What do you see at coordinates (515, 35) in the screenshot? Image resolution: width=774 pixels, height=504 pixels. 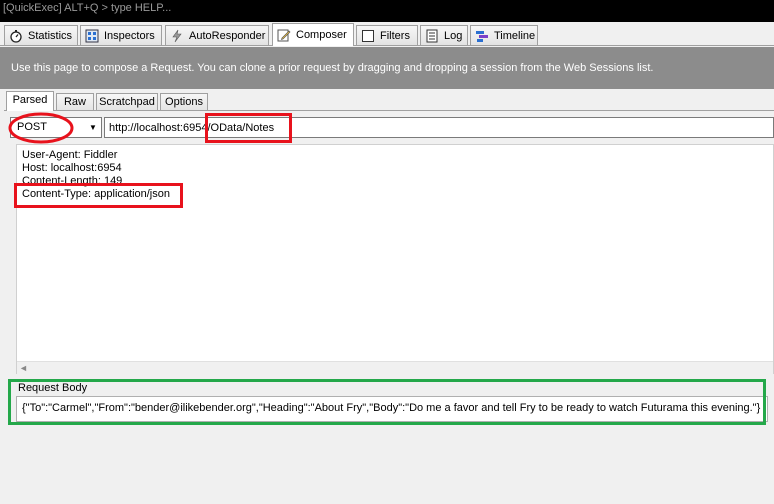 I see `tab-label: Timeline` at bounding box center [515, 35].